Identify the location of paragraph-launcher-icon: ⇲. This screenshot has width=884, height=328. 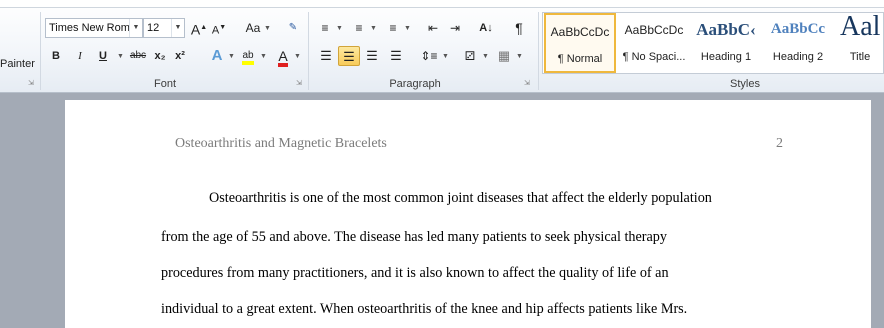
(528, 84).